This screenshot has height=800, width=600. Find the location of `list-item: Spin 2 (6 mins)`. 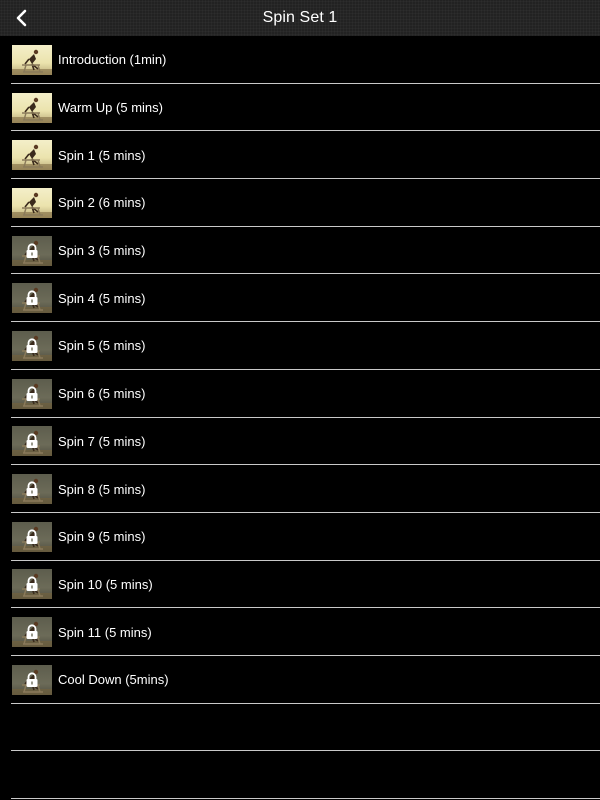

list-item: Spin 2 (6 mins) is located at coordinates (300, 203).